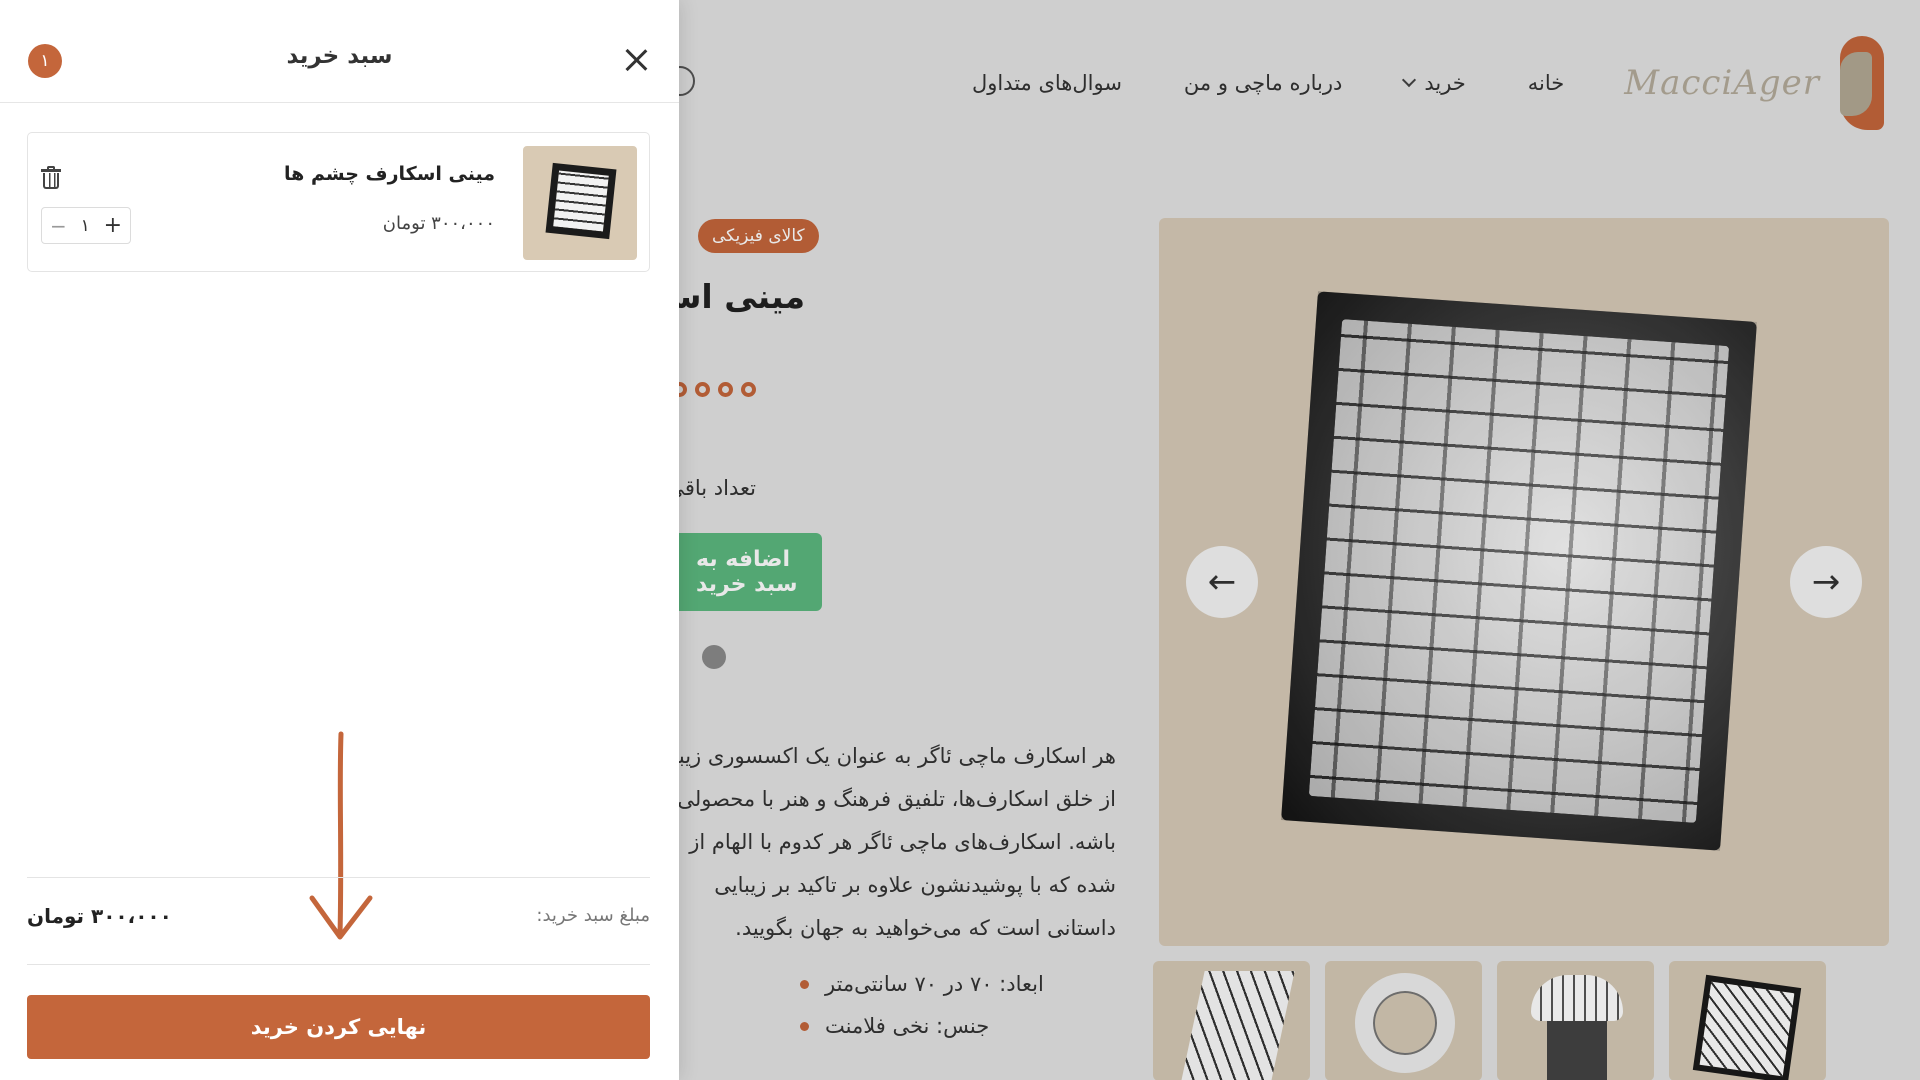 This screenshot has width=1920, height=1080. What do you see at coordinates (593, 915) in the screenshot?
I see `cart-total-label: مبلغ سبد خرید:` at bounding box center [593, 915].